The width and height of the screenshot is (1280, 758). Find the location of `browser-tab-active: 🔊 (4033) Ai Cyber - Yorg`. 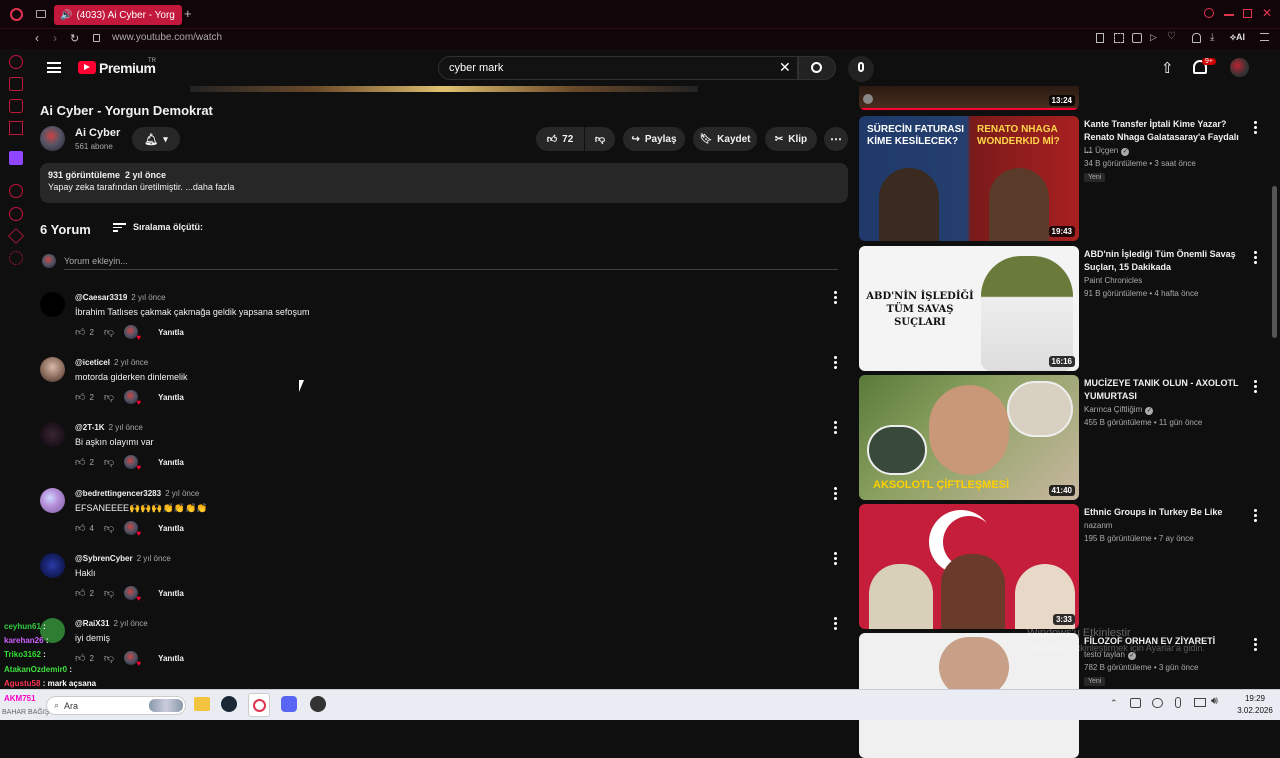

browser-tab-active: 🔊 (4033) Ai Cyber - Yorg is located at coordinates (118, 15).